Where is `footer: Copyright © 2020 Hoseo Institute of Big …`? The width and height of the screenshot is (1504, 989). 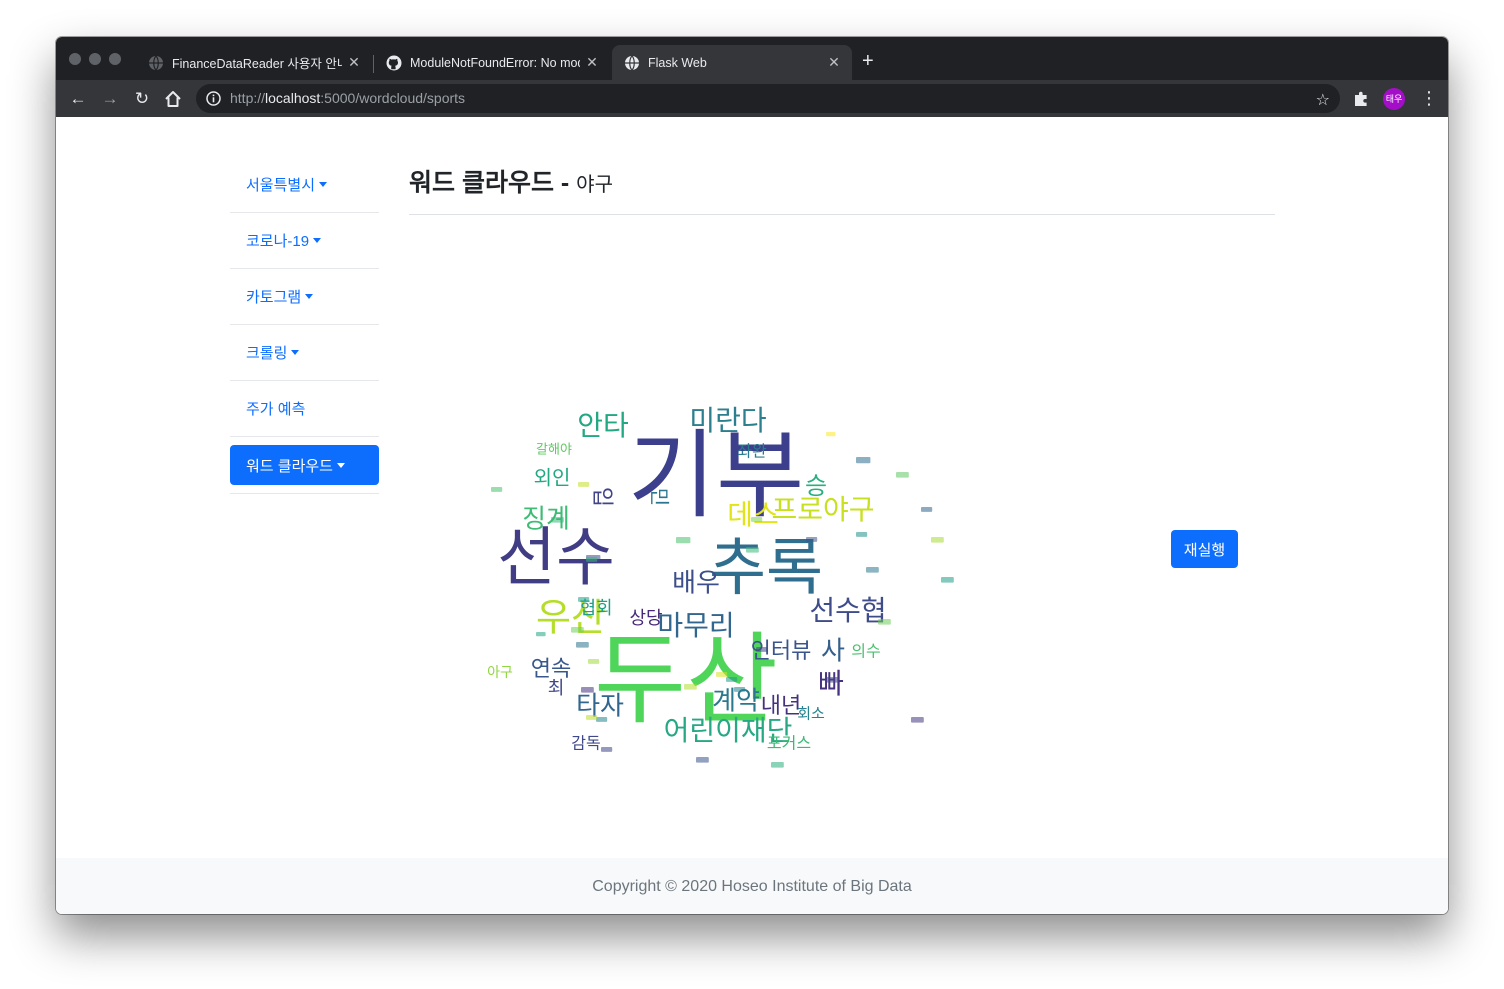 footer: Copyright © 2020 Hoseo Institute of Big … is located at coordinates (752, 886).